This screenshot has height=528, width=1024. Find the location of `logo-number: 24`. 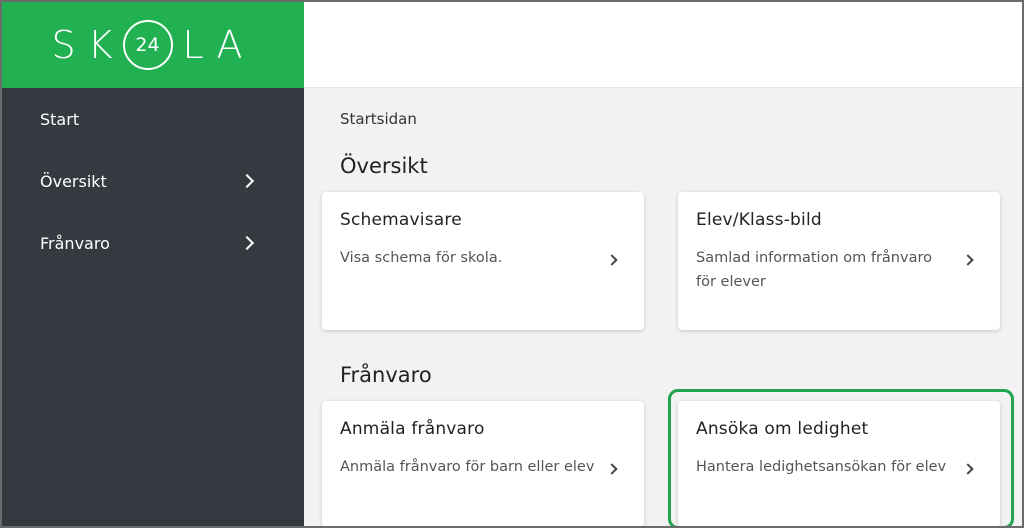

logo-number: 24 is located at coordinates (147, 45).